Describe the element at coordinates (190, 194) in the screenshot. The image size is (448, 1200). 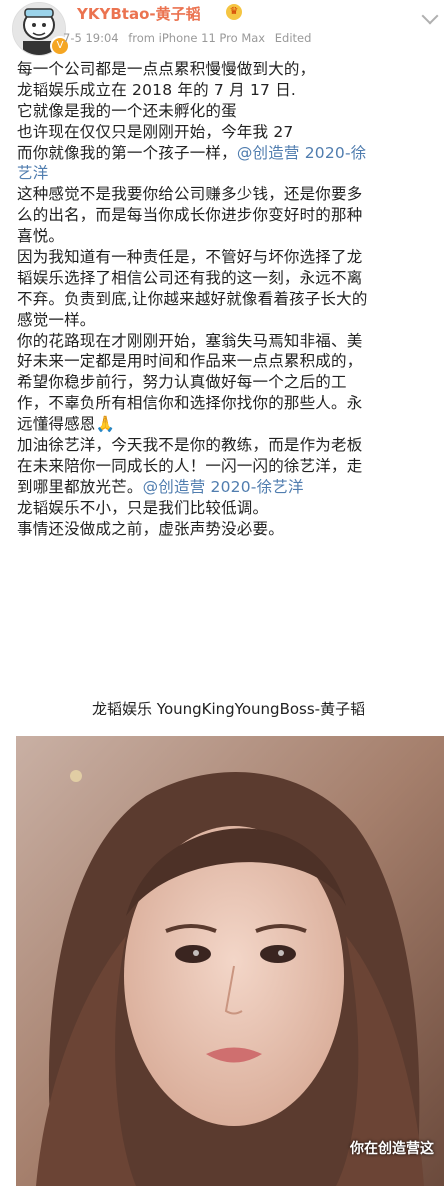
I see `post-text-segment: 这种感觉不是我要你给公司赚多少钱，还是你要多` at that location.